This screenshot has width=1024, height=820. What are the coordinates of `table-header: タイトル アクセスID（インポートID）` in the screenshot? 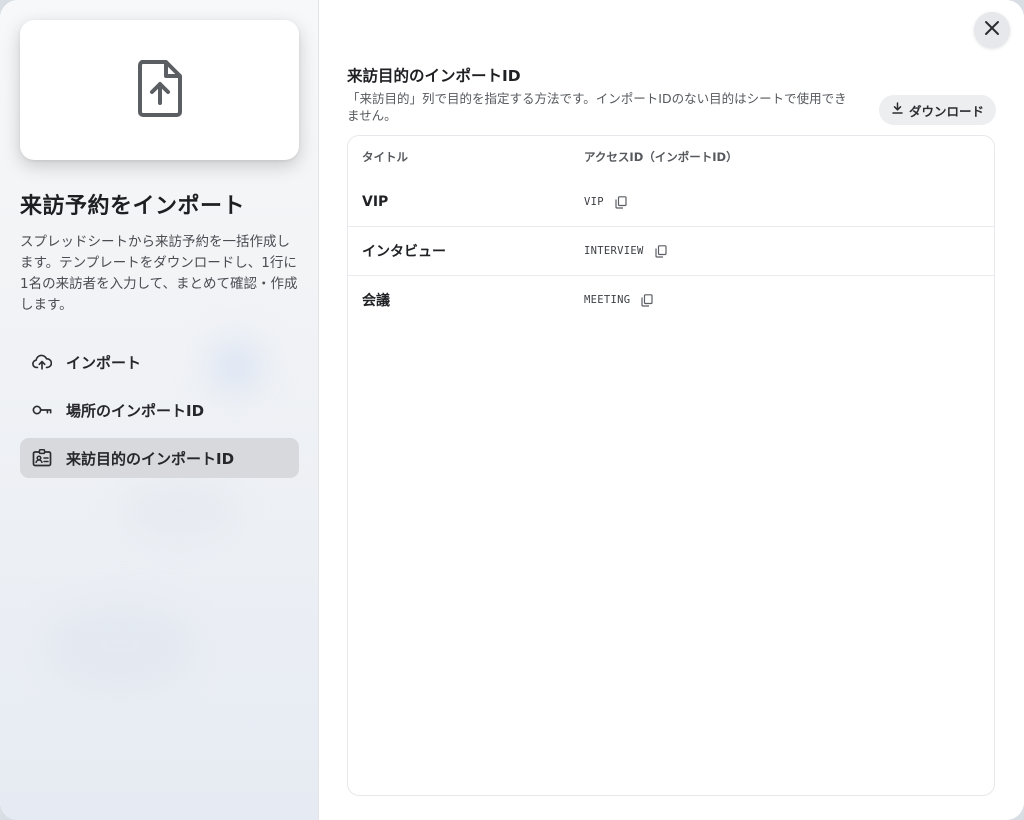 It's located at (671, 157).